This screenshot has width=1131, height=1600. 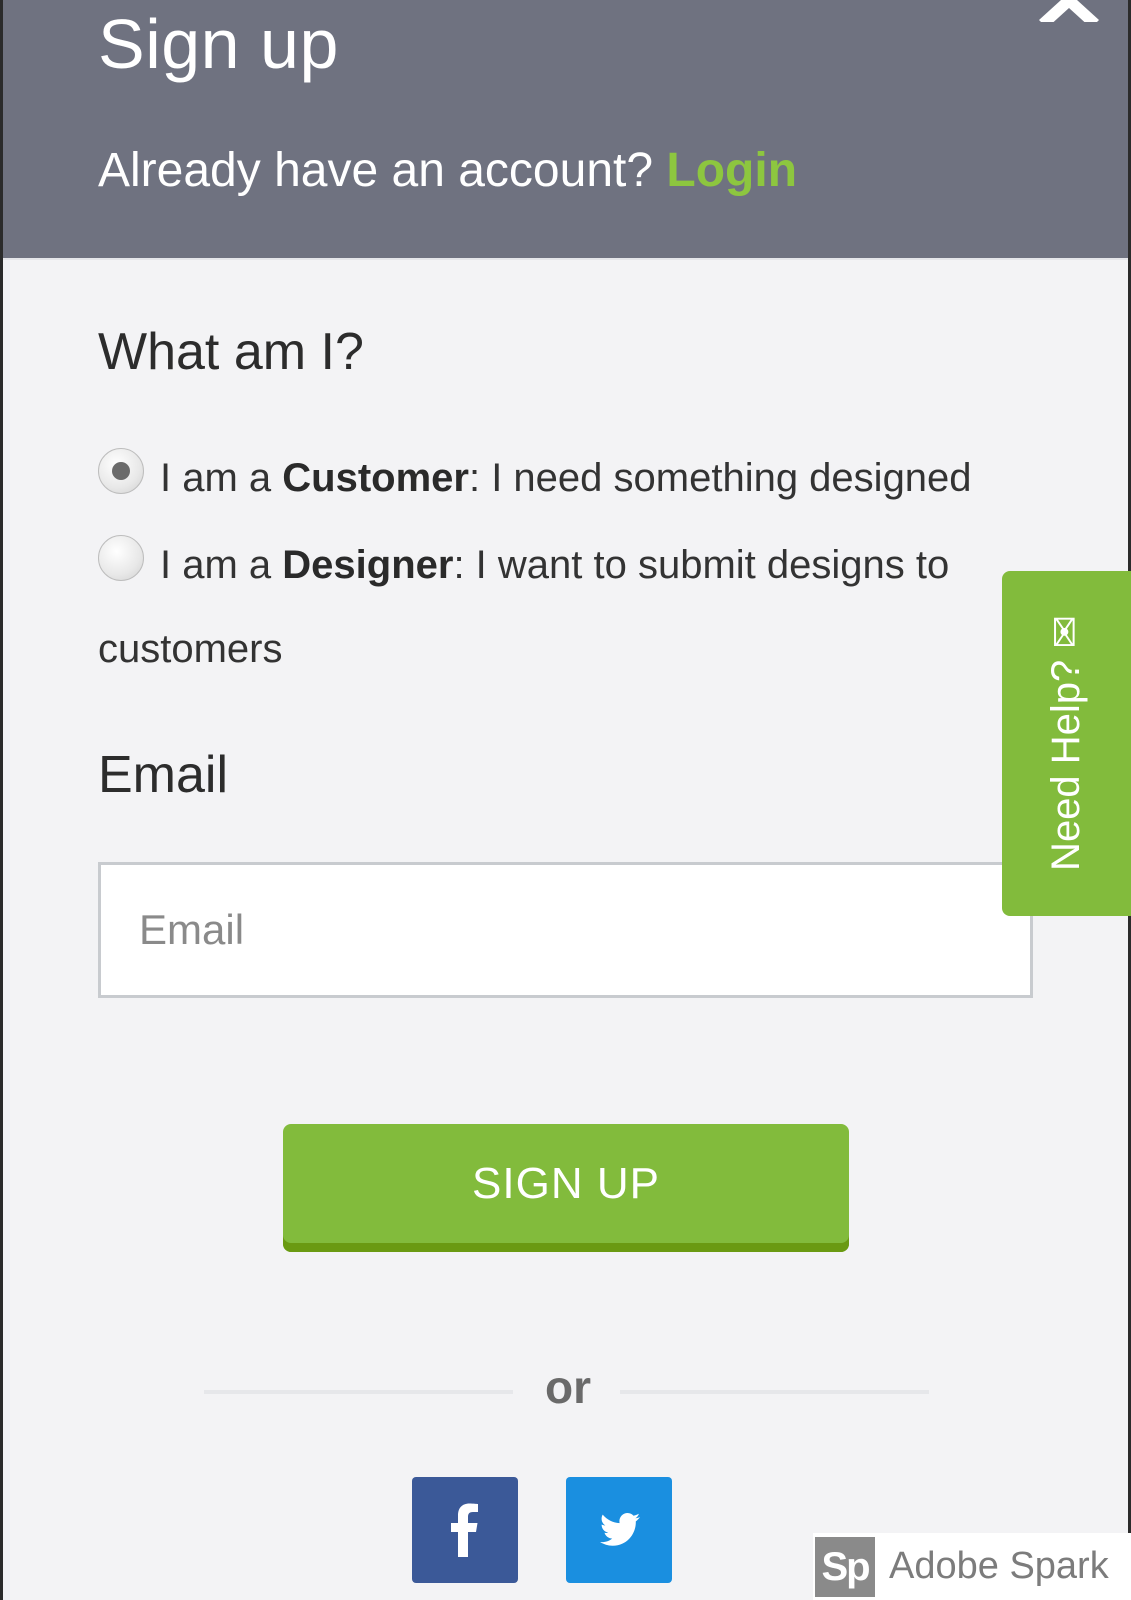 I want to click on email-field, so click(x=565, y=930).